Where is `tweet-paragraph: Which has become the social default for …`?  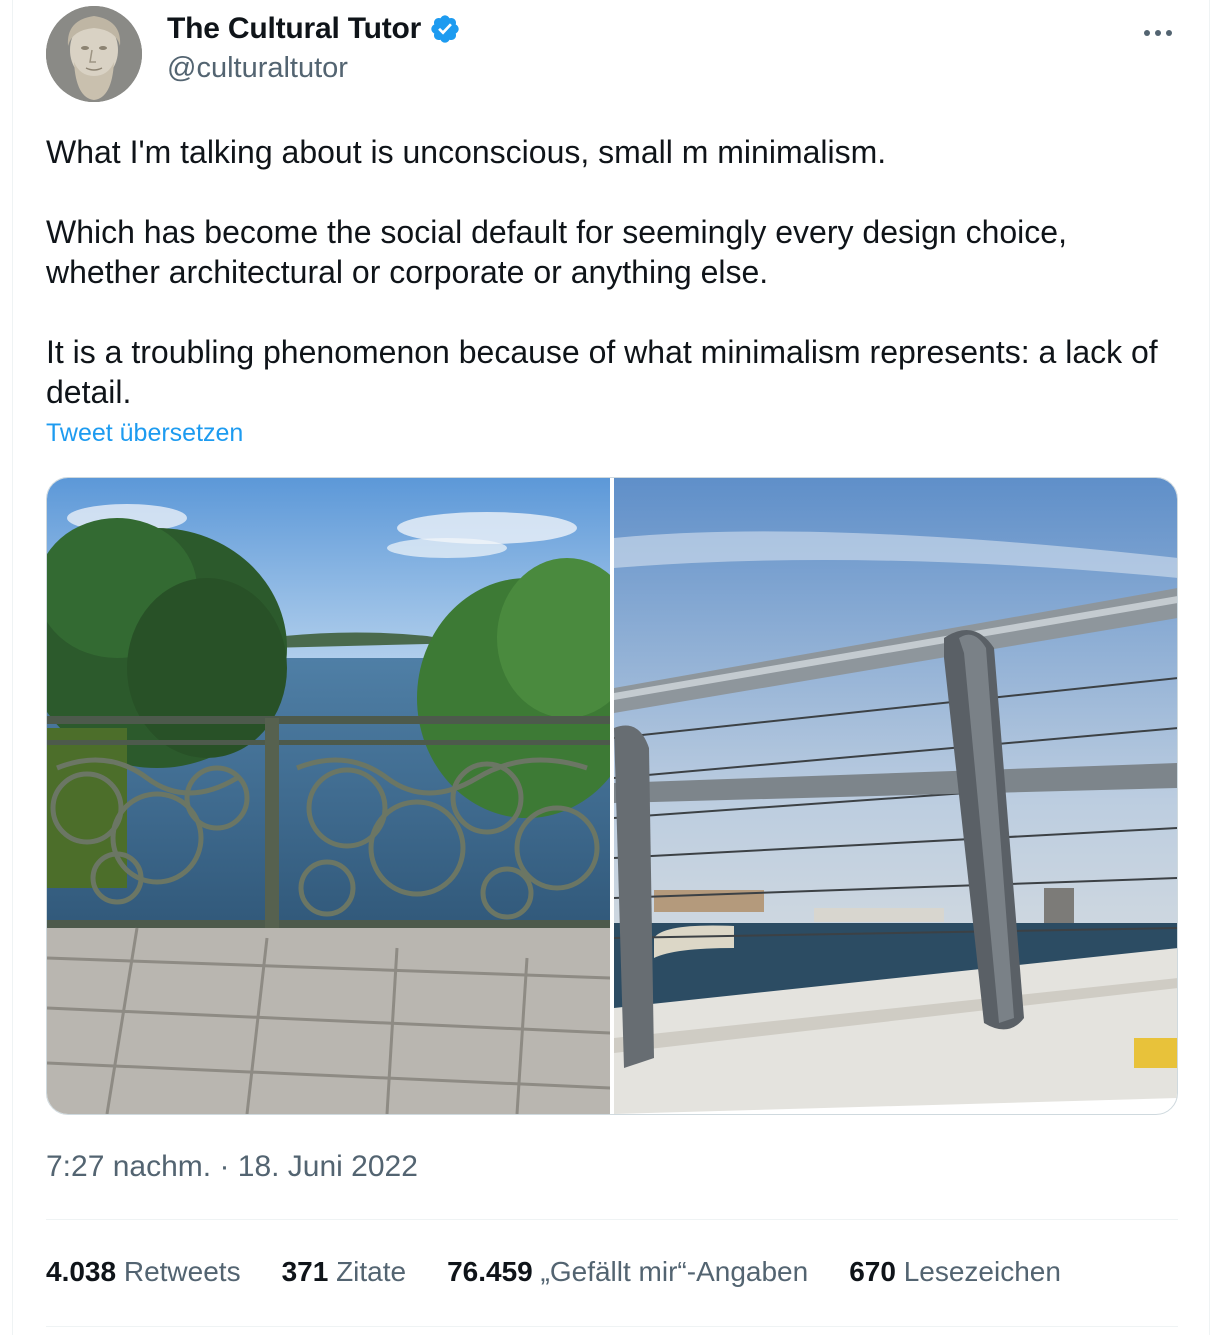
tweet-paragraph: Which has become the social default for … is located at coordinates (556, 252).